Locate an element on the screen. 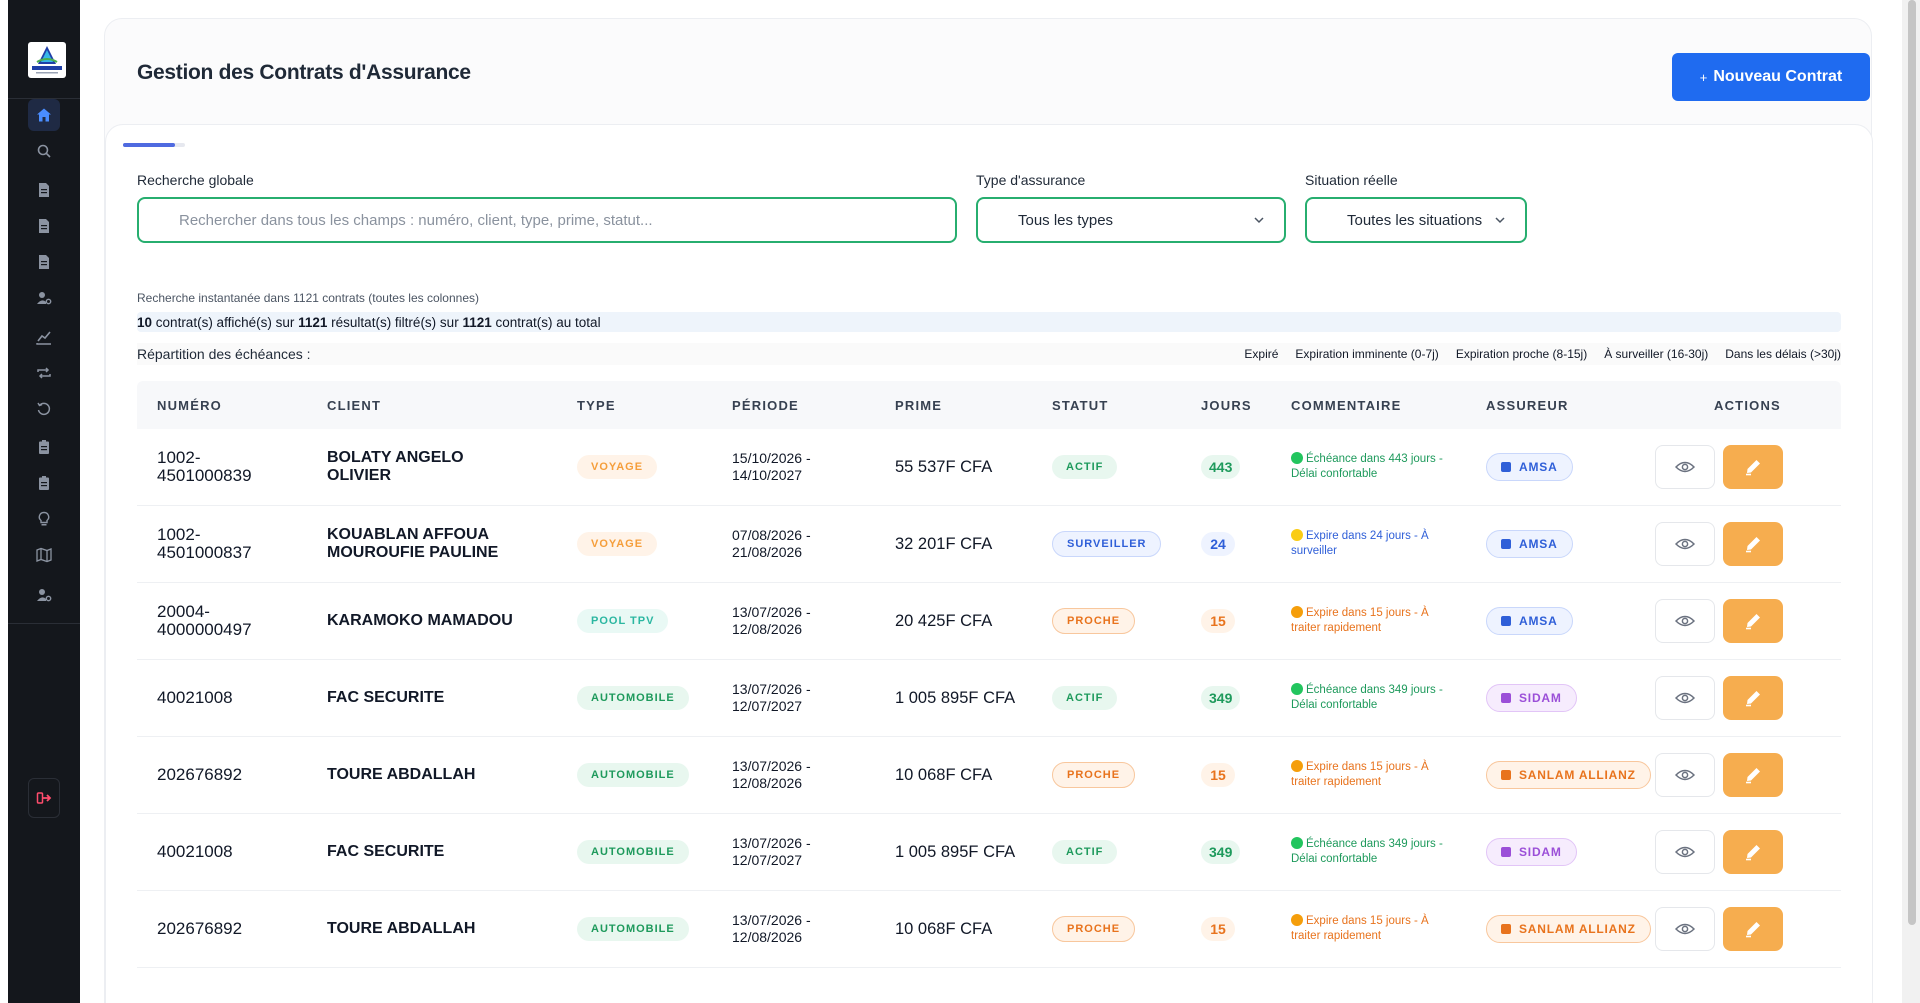  type-badge: AUTOMOBILE is located at coordinates (633, 852).